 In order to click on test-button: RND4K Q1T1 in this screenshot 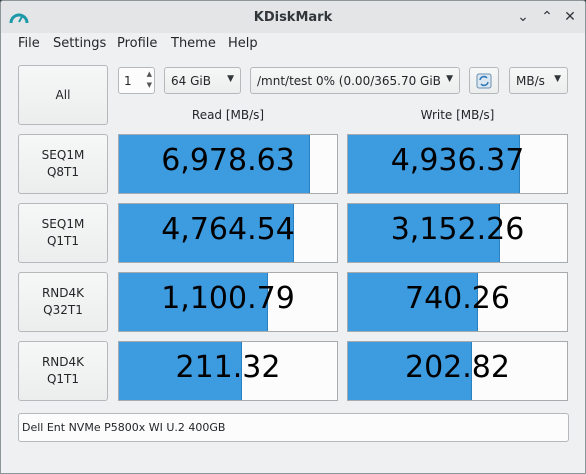, I will do `click(63, 371)`.